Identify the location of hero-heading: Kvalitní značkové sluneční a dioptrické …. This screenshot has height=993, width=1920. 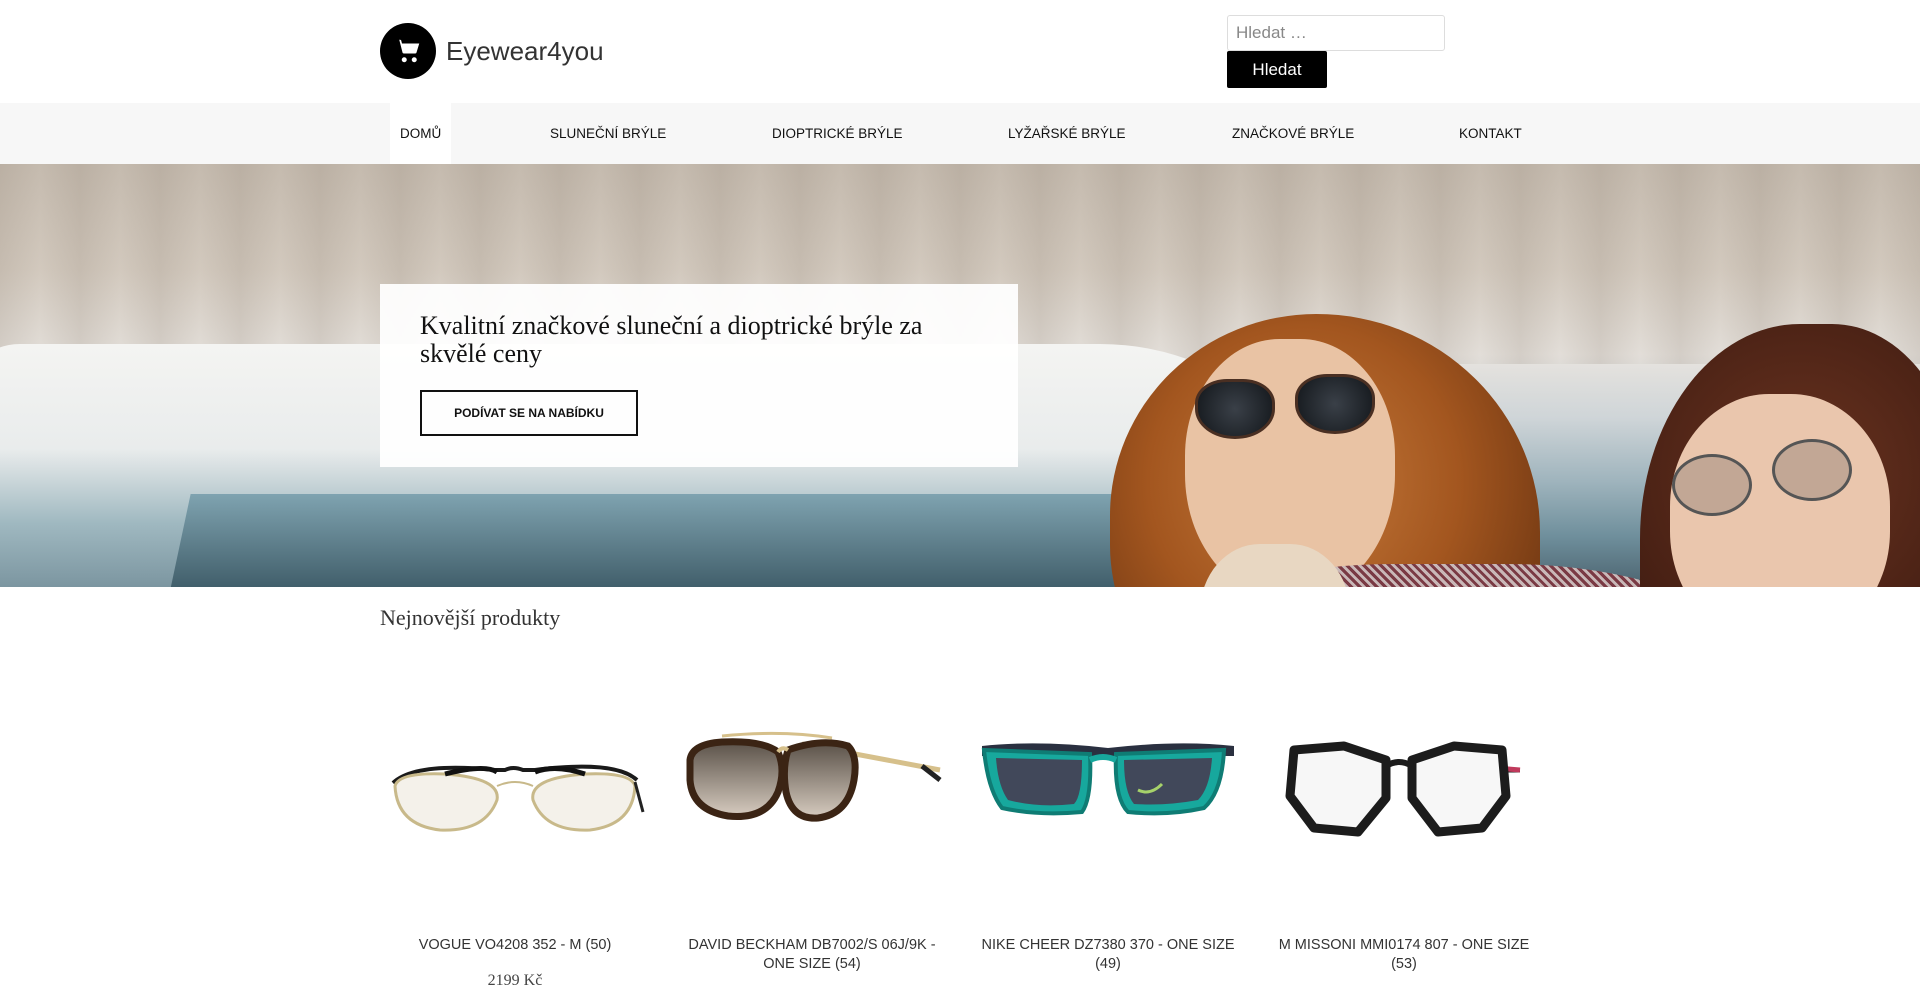
(671, 339).